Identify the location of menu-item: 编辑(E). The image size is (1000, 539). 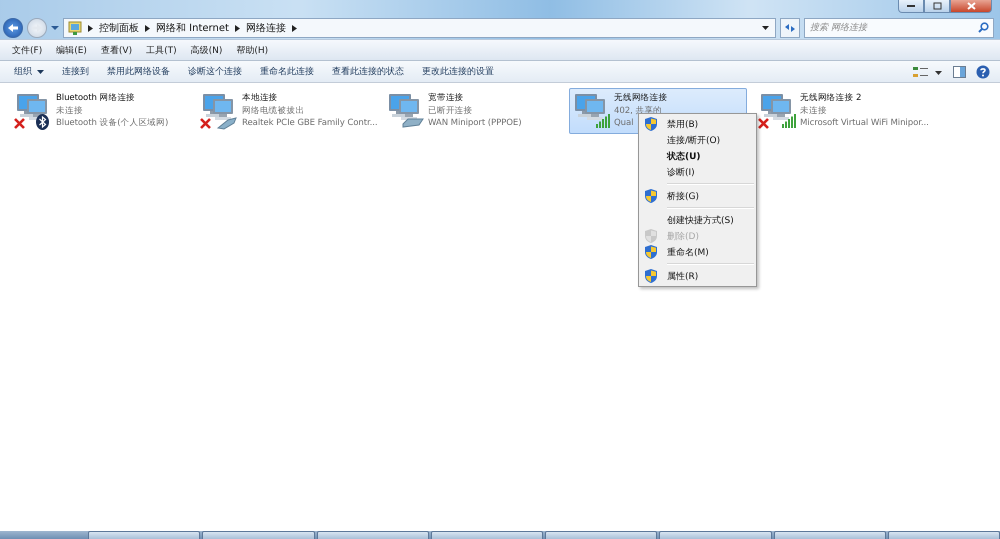
(71, 50).